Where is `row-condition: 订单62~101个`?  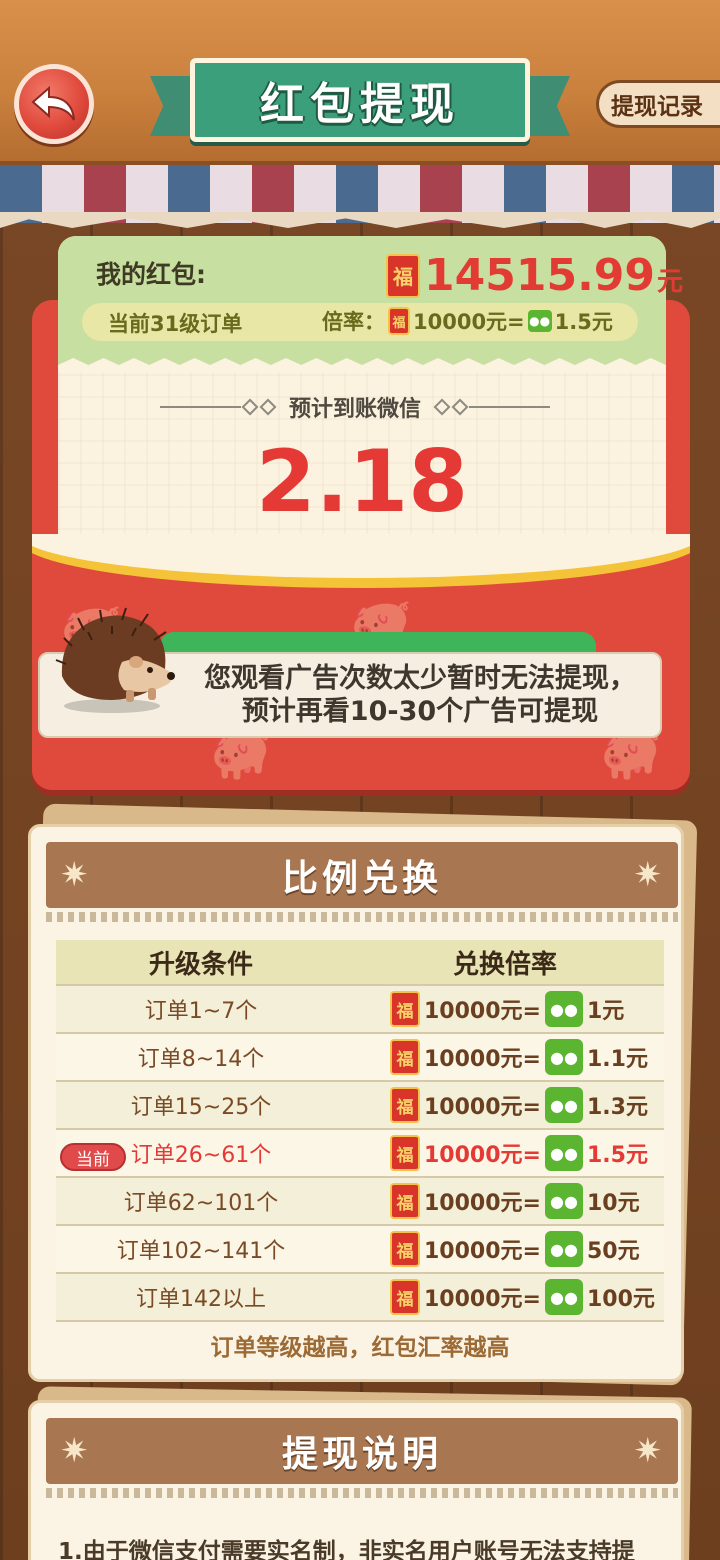
row-condition: 订单62~101个 is located at coordinates (201, 1203).